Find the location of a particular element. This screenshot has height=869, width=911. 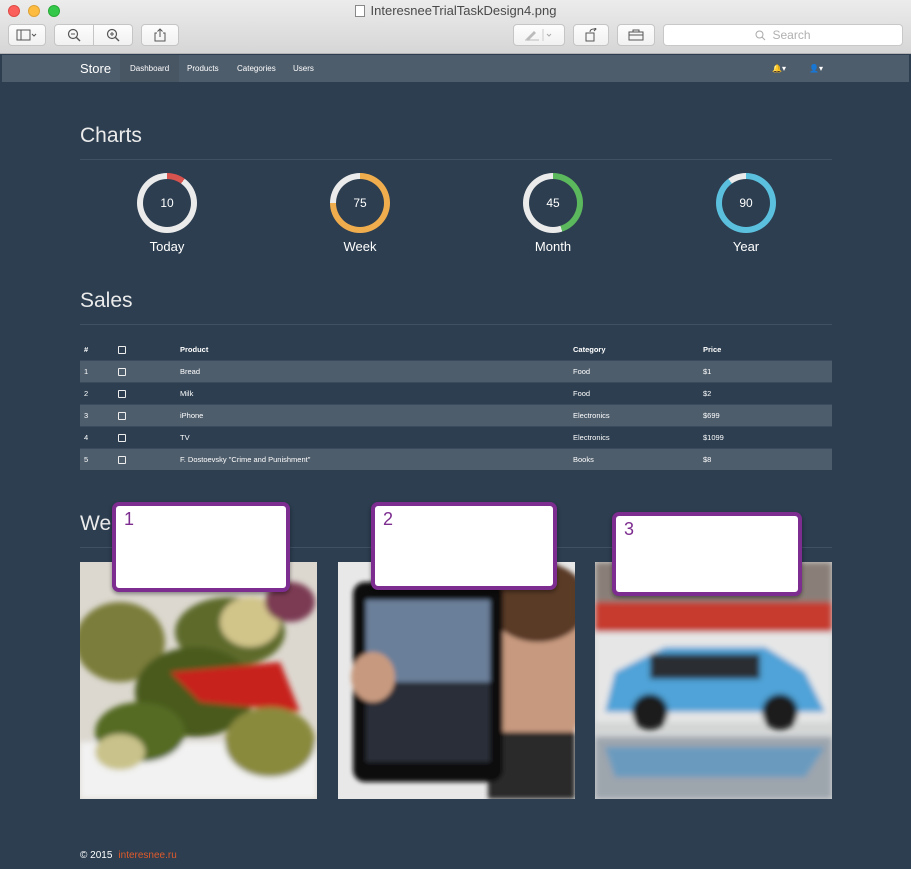

row-product: TV is located at coordinates (372, 436).